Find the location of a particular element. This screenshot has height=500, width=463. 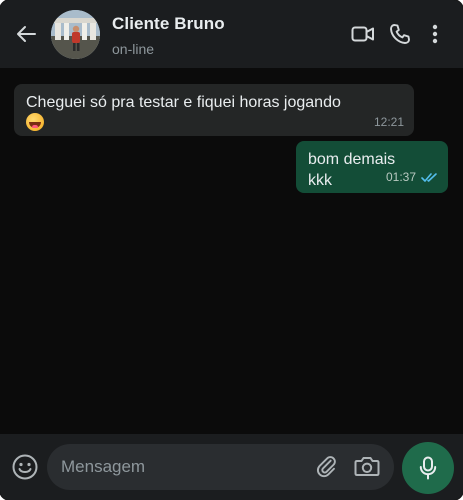

message-composer is located at coordinates (231, 467).